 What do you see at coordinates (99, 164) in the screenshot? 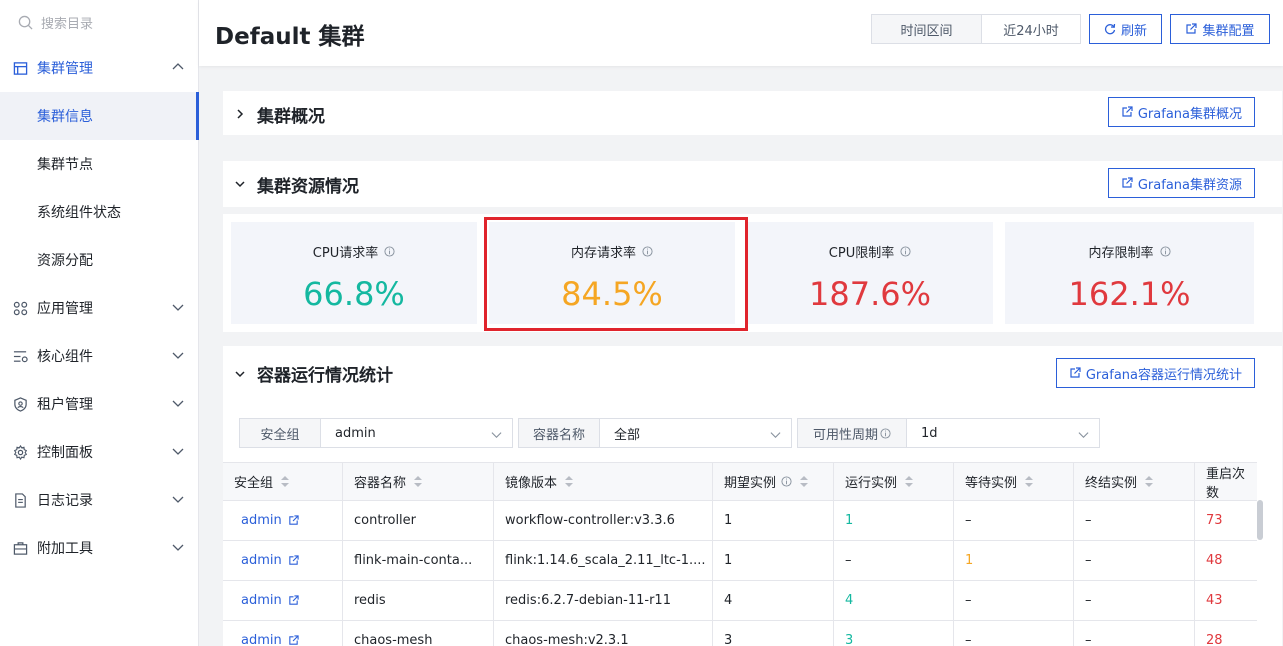
I see `submenu-cluster-nodes: 集群节点` at bounding box center [99, 164].